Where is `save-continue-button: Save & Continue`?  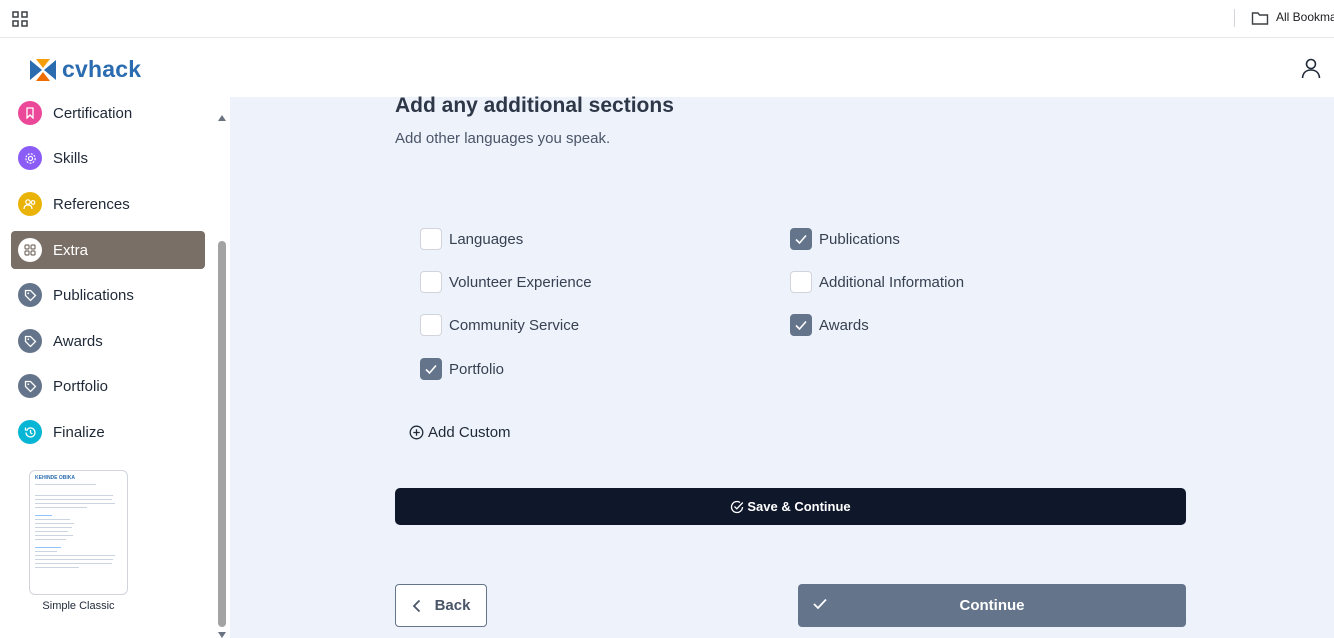
save-continue-button: Save & Continue is located at coordinates (790, 506).